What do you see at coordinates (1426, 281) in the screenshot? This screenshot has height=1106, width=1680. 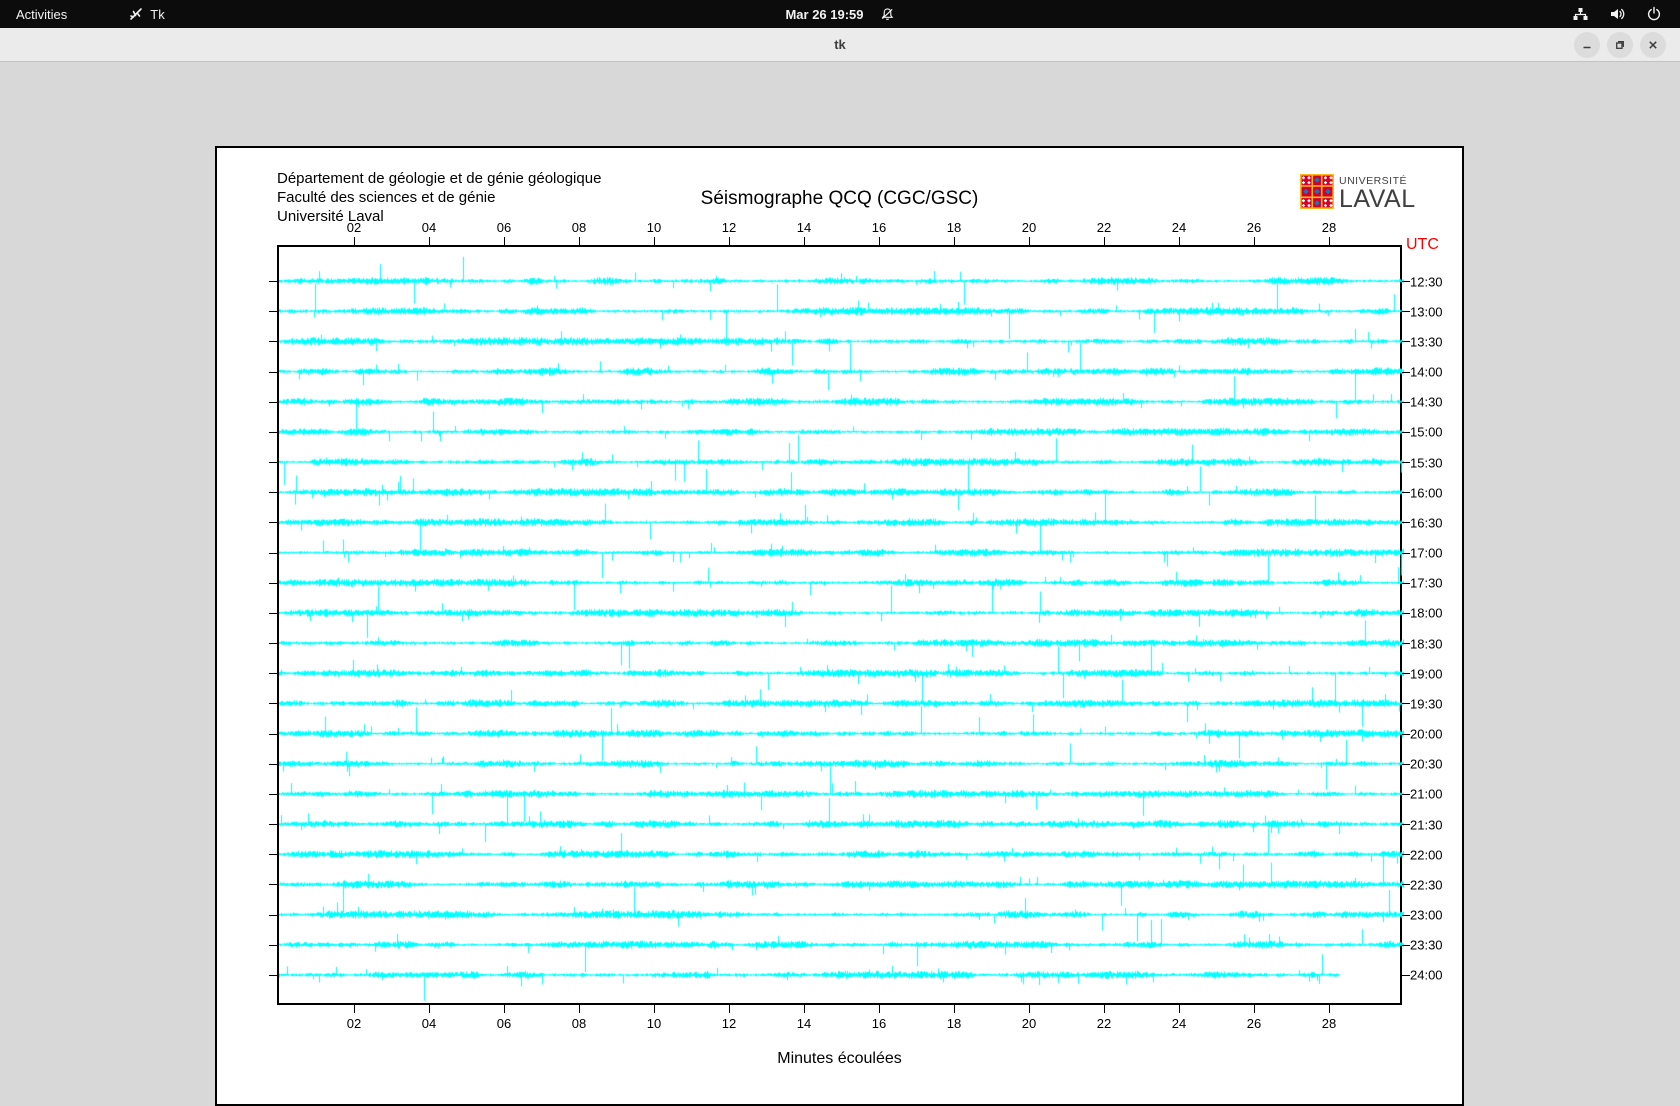 I see `trace-time-label: 12:30` at bounding box center [1426, 281].